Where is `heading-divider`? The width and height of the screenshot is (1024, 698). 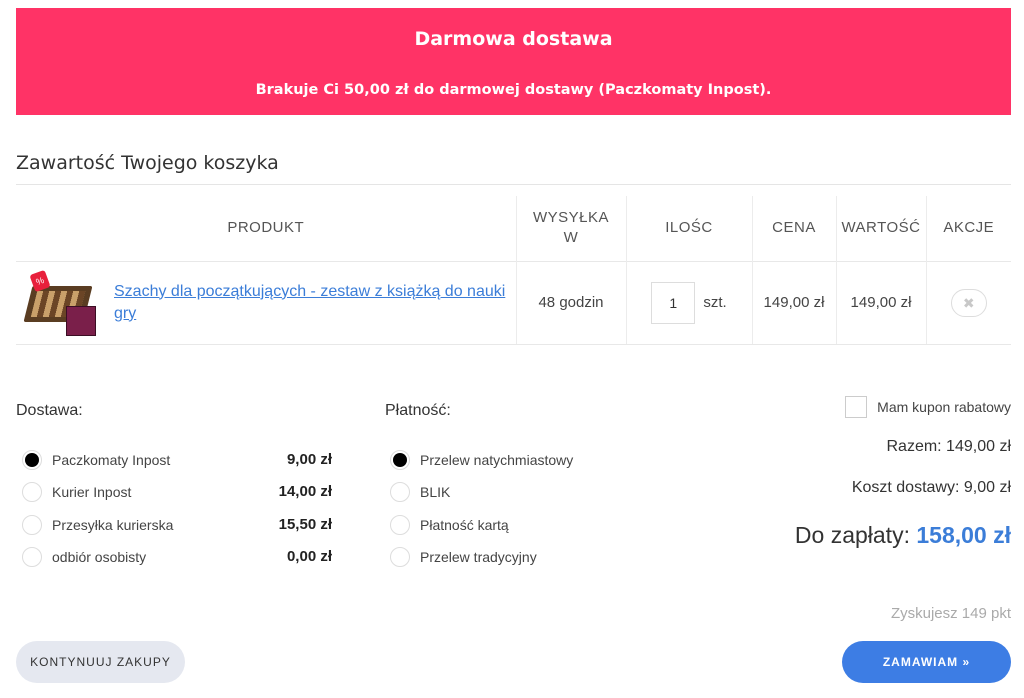 heading-divider is located at coordinates (513, 184).